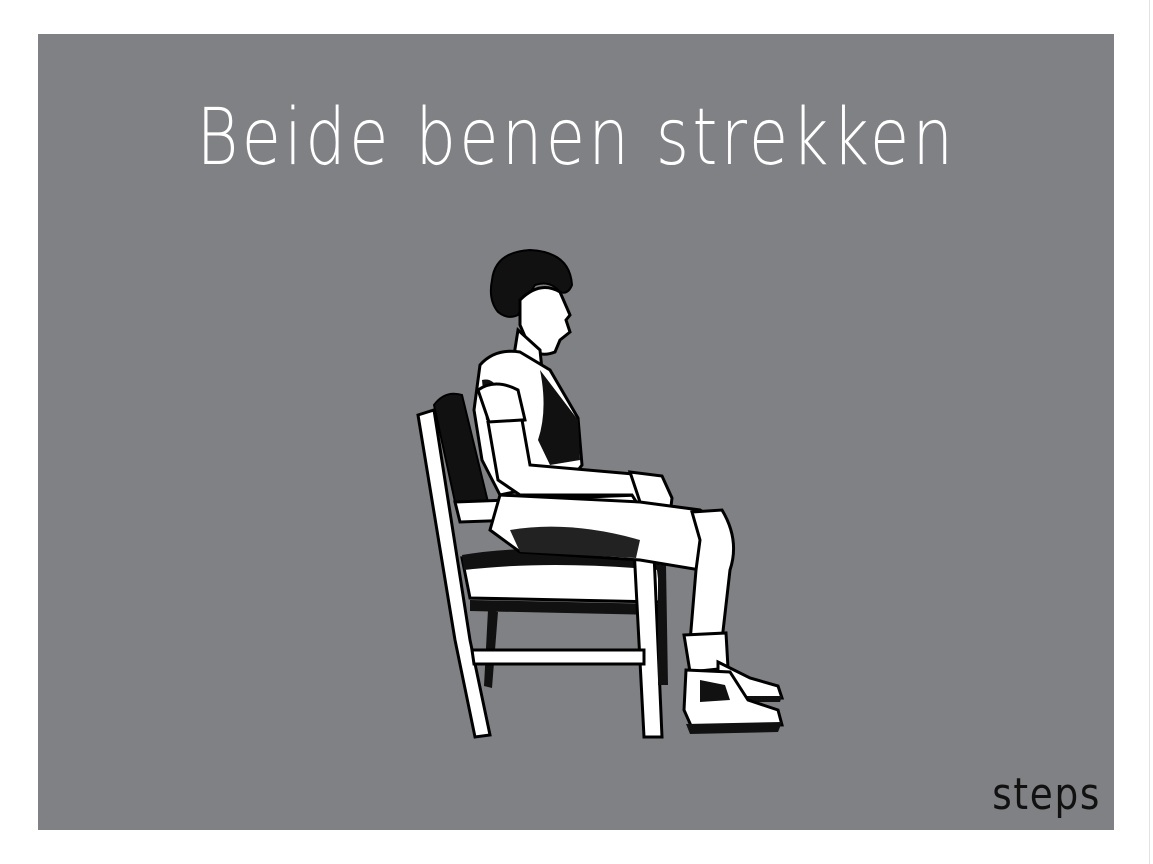 The height and width of the screenshot is (864, 1153). I want to click on brand-logo: steps, so click(1046, 794).